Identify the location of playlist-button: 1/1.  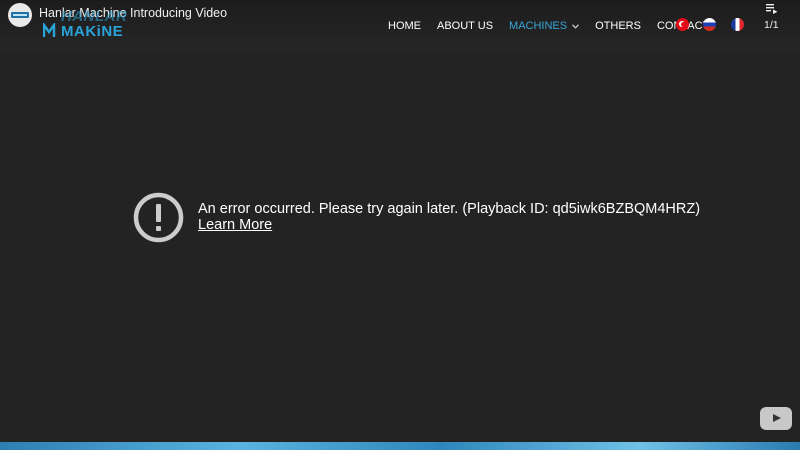
(773, 17).